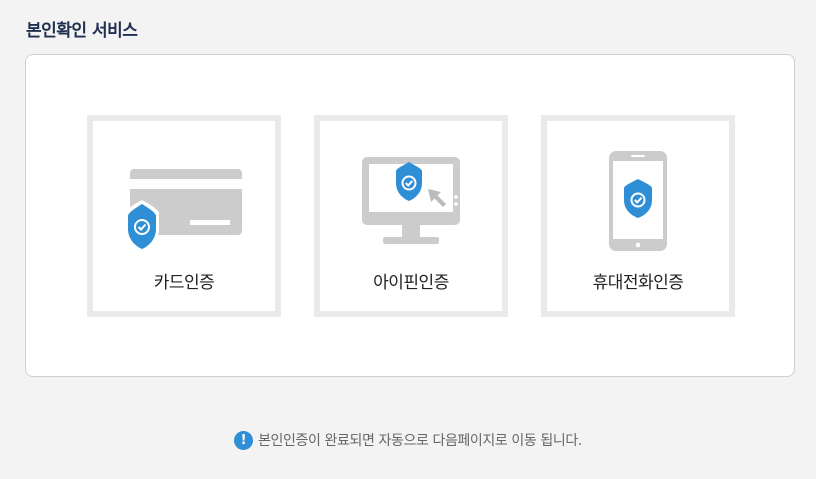  Describe the element at coordinates (411, 283) in the screenshot. I see `ipin-auth-label: 아이핀인증` at that location.